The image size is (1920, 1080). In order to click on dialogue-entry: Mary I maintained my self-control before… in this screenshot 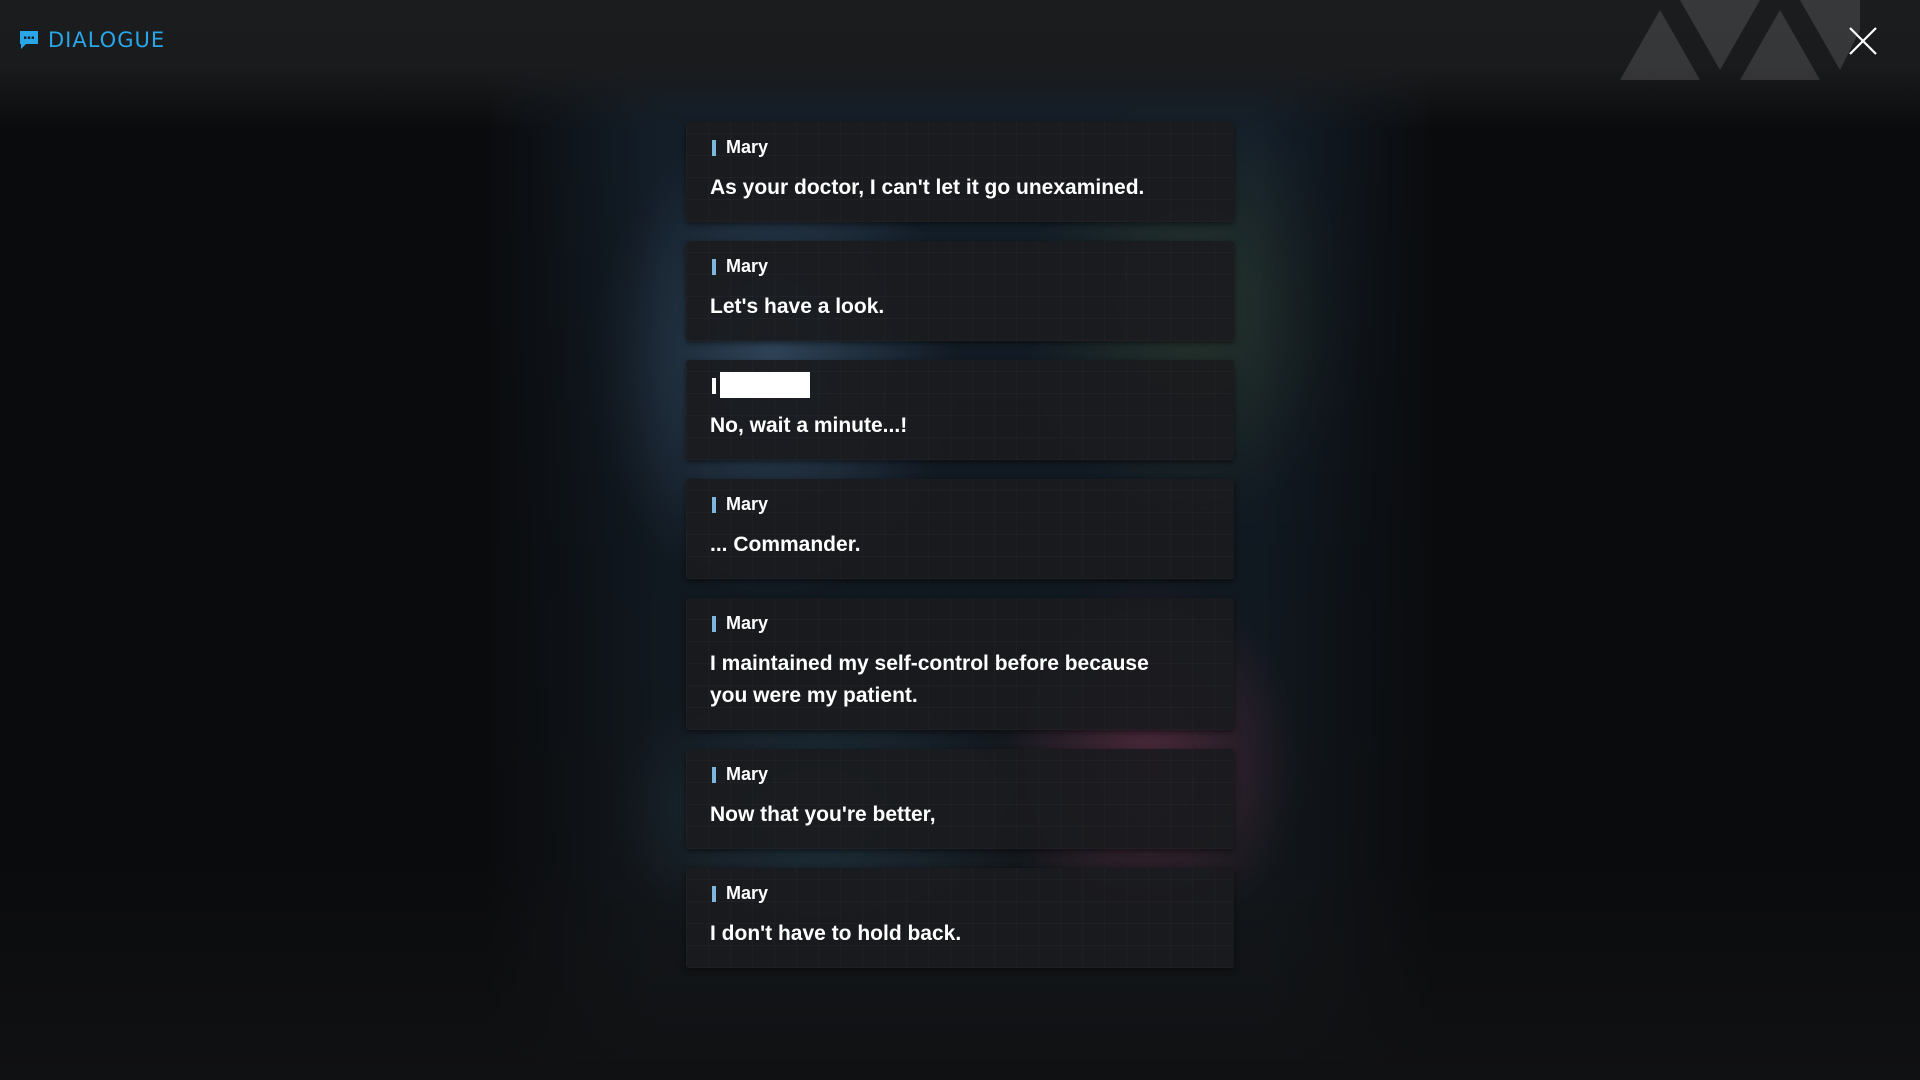, I will do `click(960, 664)`.